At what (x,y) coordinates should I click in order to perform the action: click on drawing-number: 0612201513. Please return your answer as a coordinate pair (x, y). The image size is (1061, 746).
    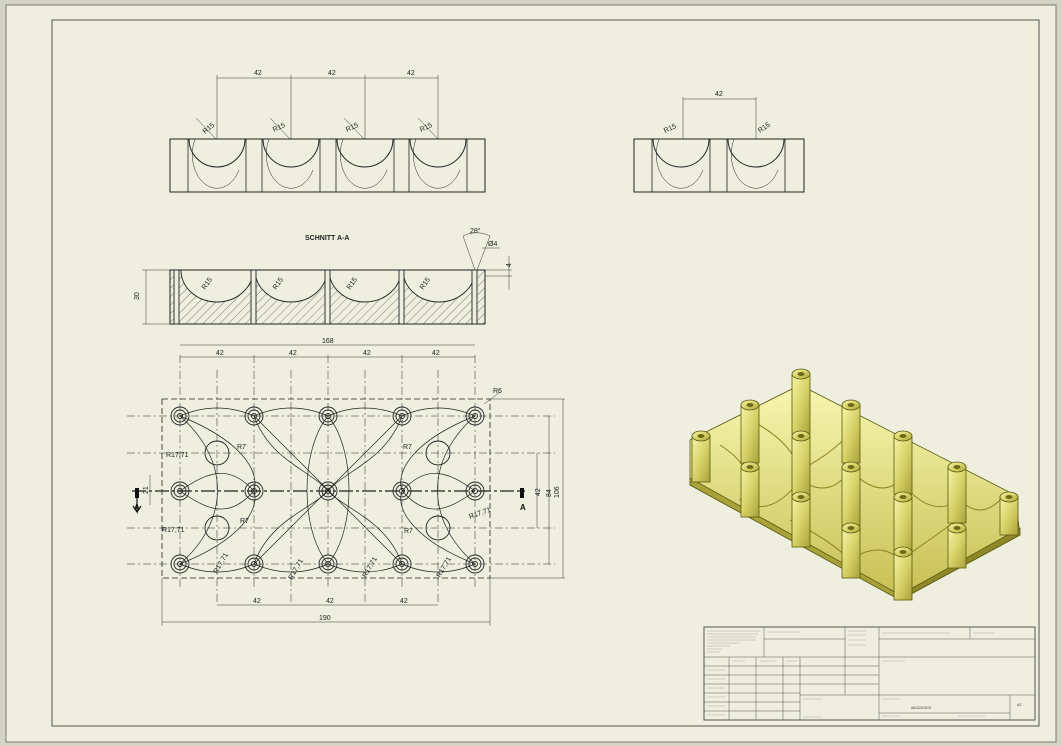
    Looking at the image, I should click on (921, 708).